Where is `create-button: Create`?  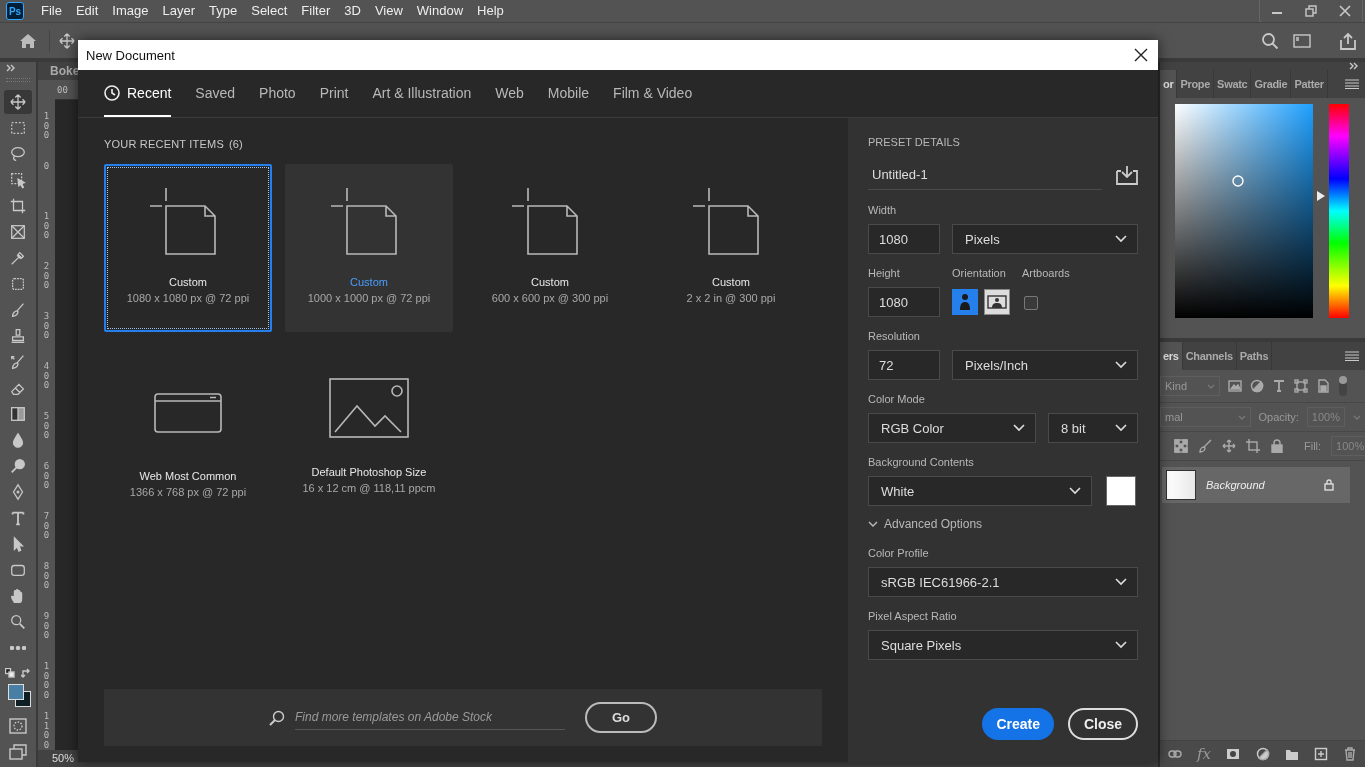
create-button: Create is located at coordinates (1018, 724).